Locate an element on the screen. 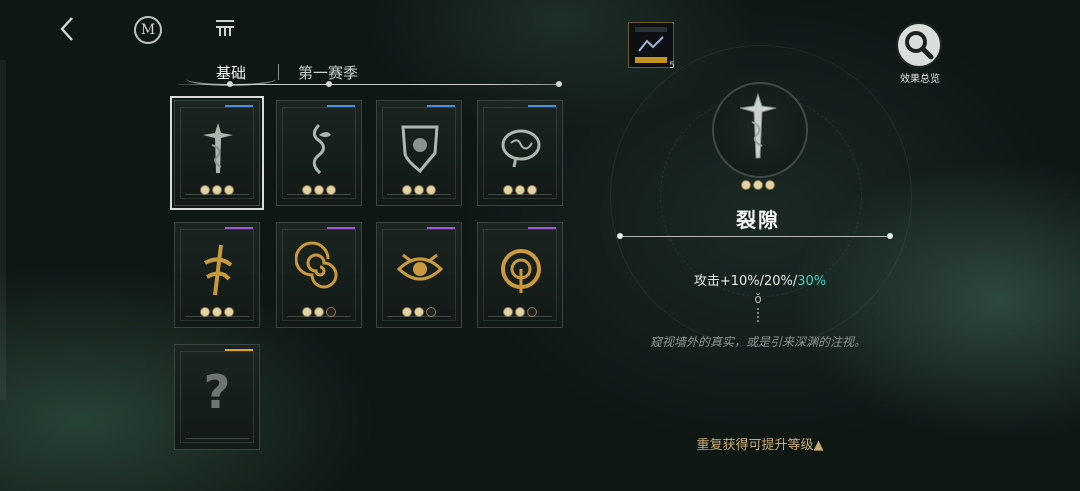 This screenshot has width=1080, height=491. detail-level-pips is located at coordinates (758, 185).